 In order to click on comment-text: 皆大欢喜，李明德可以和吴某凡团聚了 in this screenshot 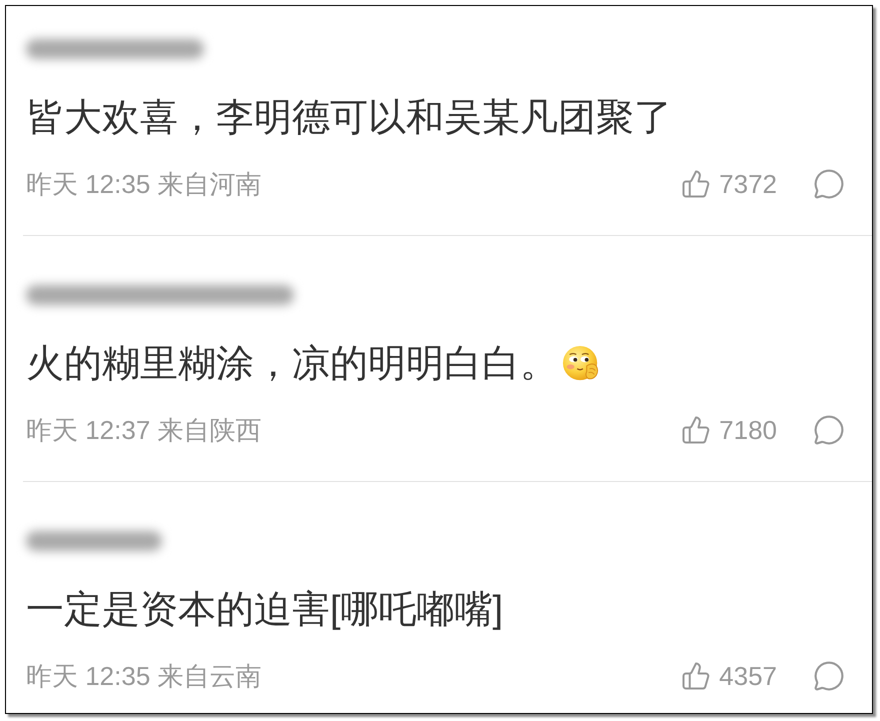, I will do `click(349, 118)`.